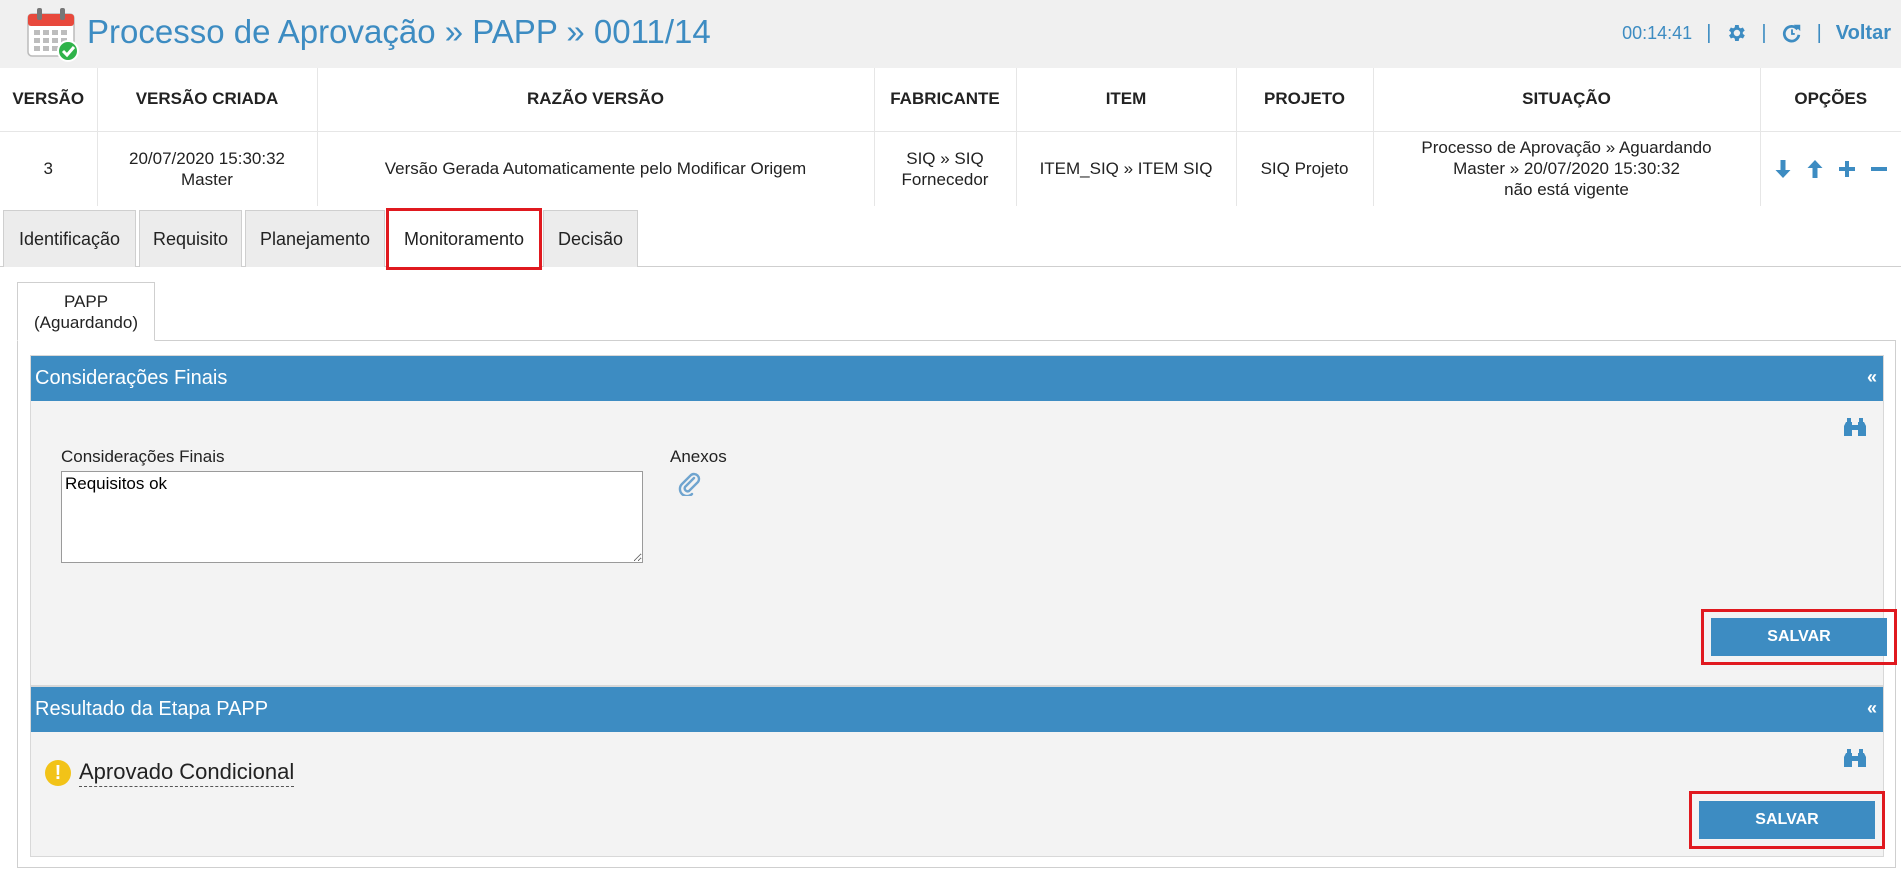 The height and width of the screenshot is (872, 1901). I want to click on calendar-check-icon, so click(53, 35).